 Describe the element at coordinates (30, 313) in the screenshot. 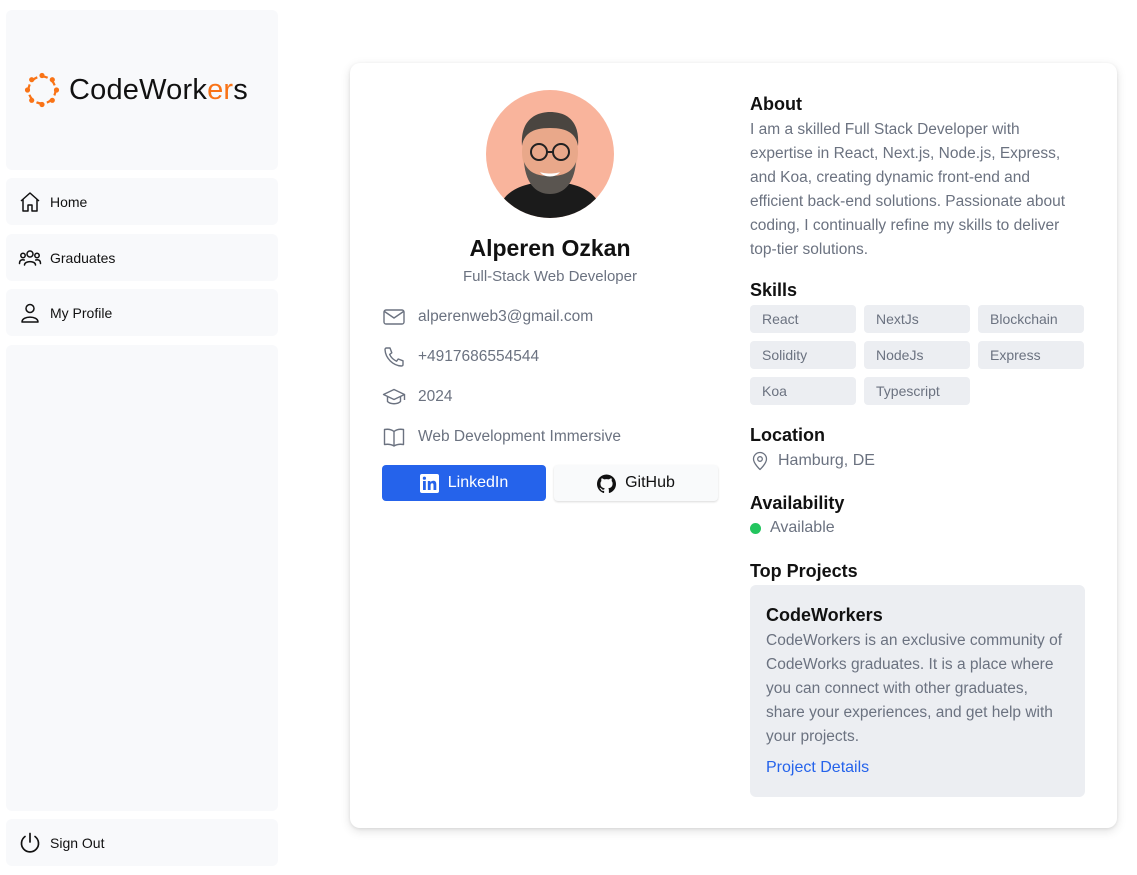

I see `user-icon` at that location.